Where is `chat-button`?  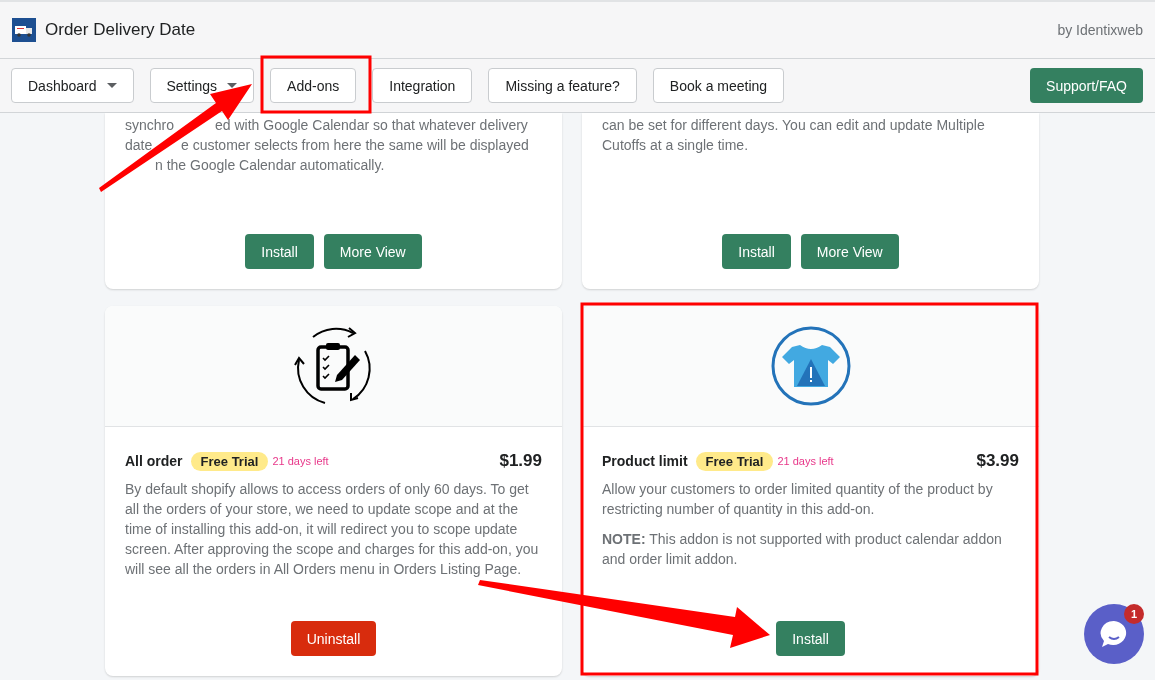 chat-button is located at coordinates (1114, 634).